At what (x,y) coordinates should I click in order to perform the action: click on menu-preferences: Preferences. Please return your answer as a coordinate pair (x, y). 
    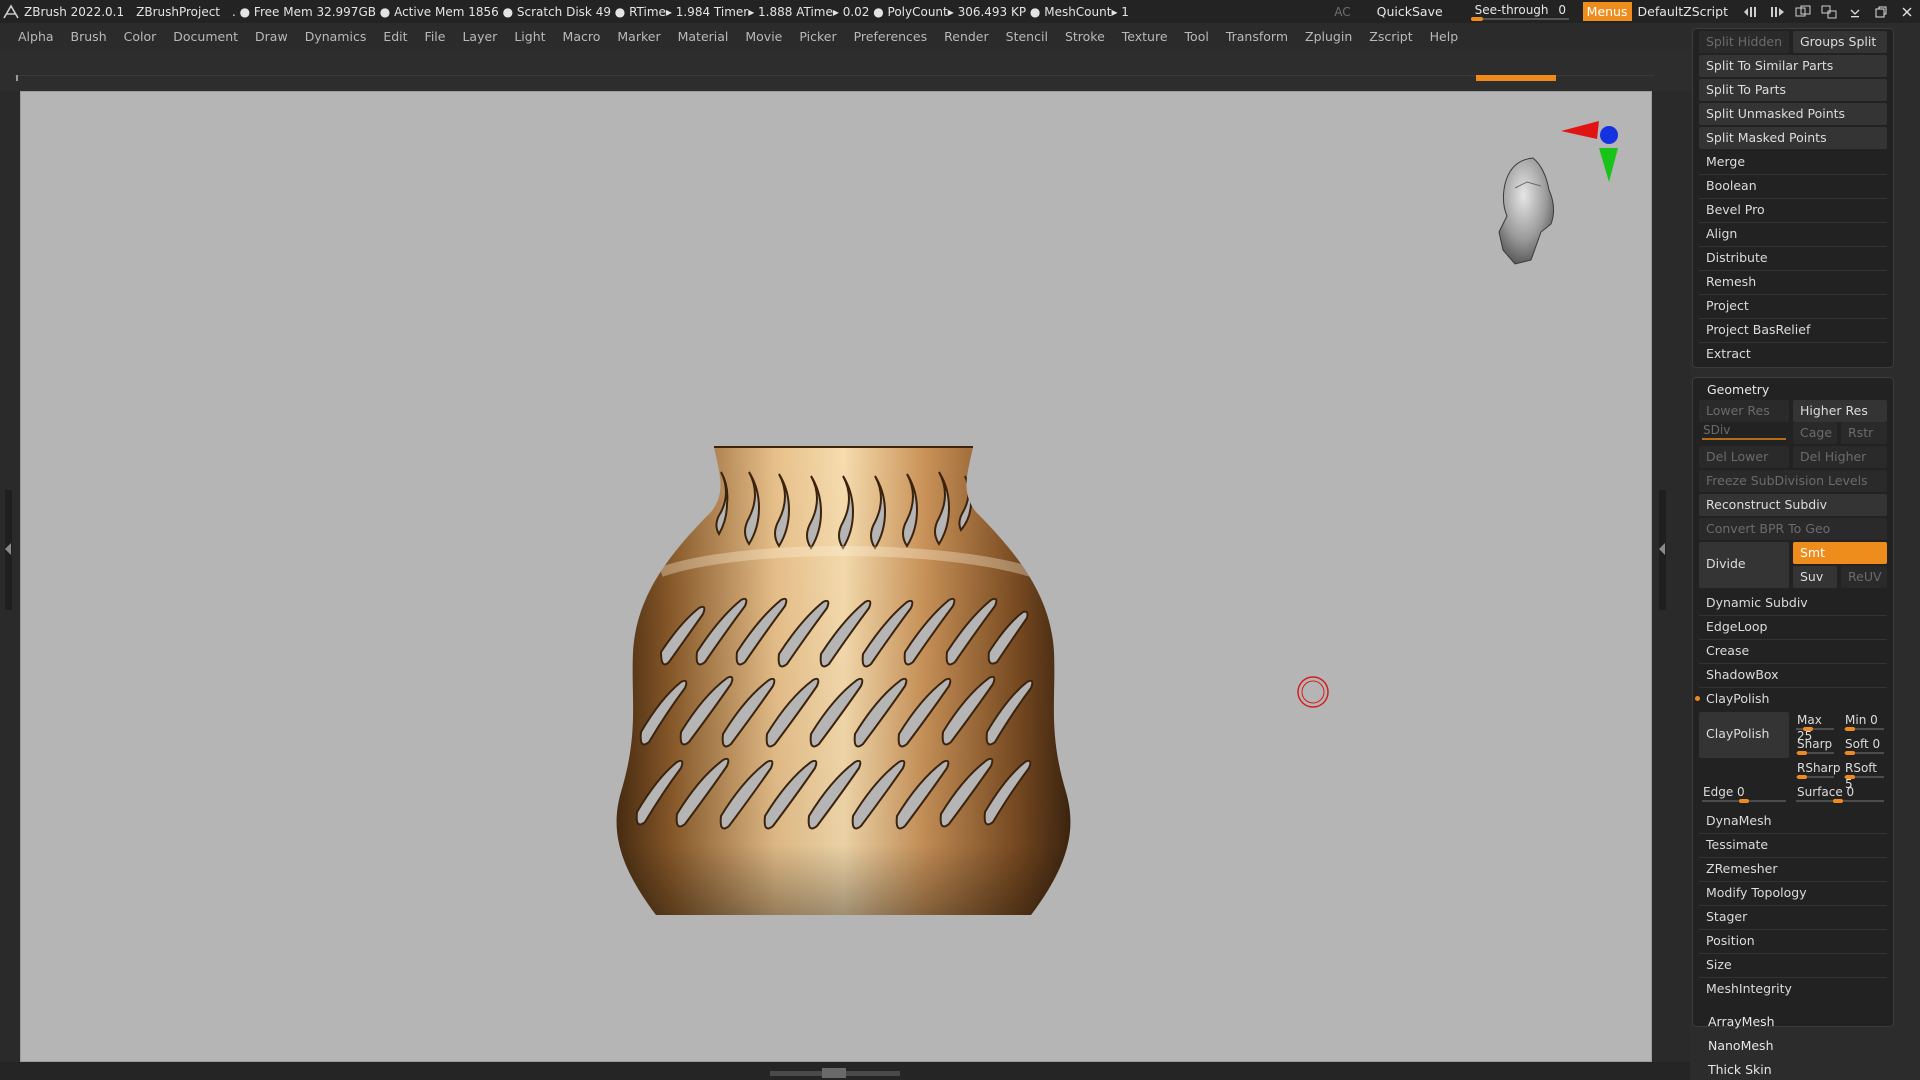
    Looking at the image, I should click on (891, 36).